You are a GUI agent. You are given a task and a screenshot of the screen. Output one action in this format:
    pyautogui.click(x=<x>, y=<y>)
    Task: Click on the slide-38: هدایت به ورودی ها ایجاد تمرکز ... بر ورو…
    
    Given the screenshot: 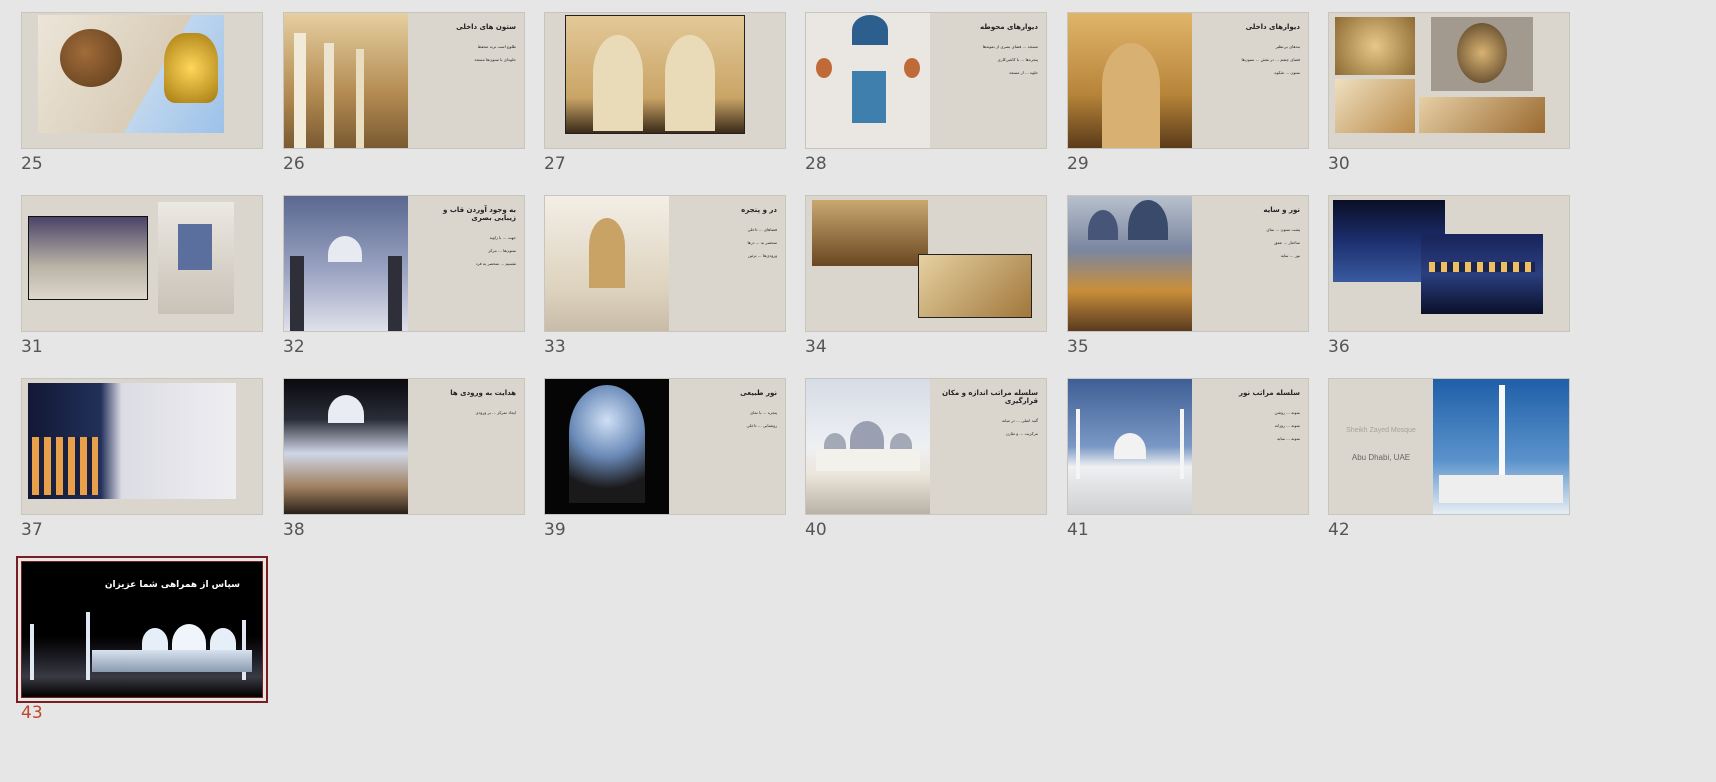 What is the action you would take?
    pyautogui.click(x=404, y=459)
    